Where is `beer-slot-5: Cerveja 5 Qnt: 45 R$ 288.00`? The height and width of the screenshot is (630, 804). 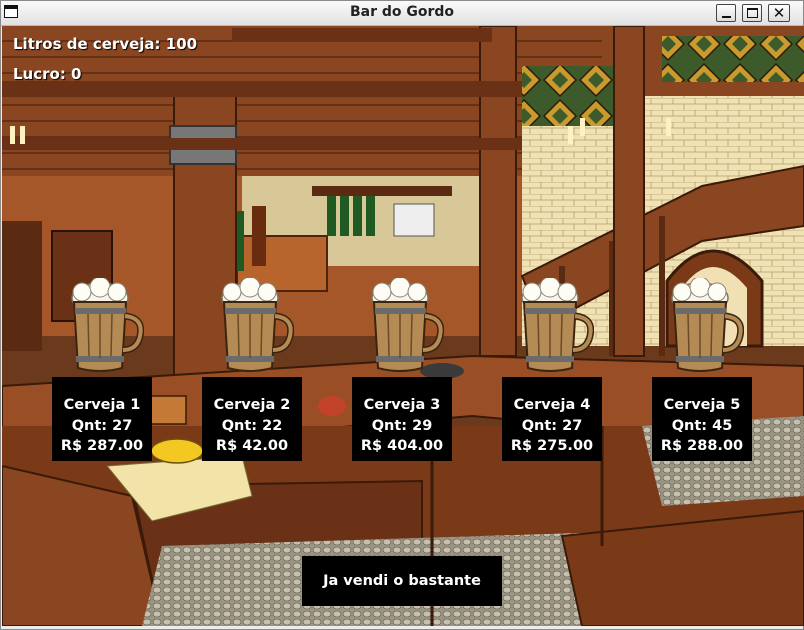 beer-slot-5: Cerveja 5 Qnt: 45 R$ 288.00 is located at coordinates (727, 370).